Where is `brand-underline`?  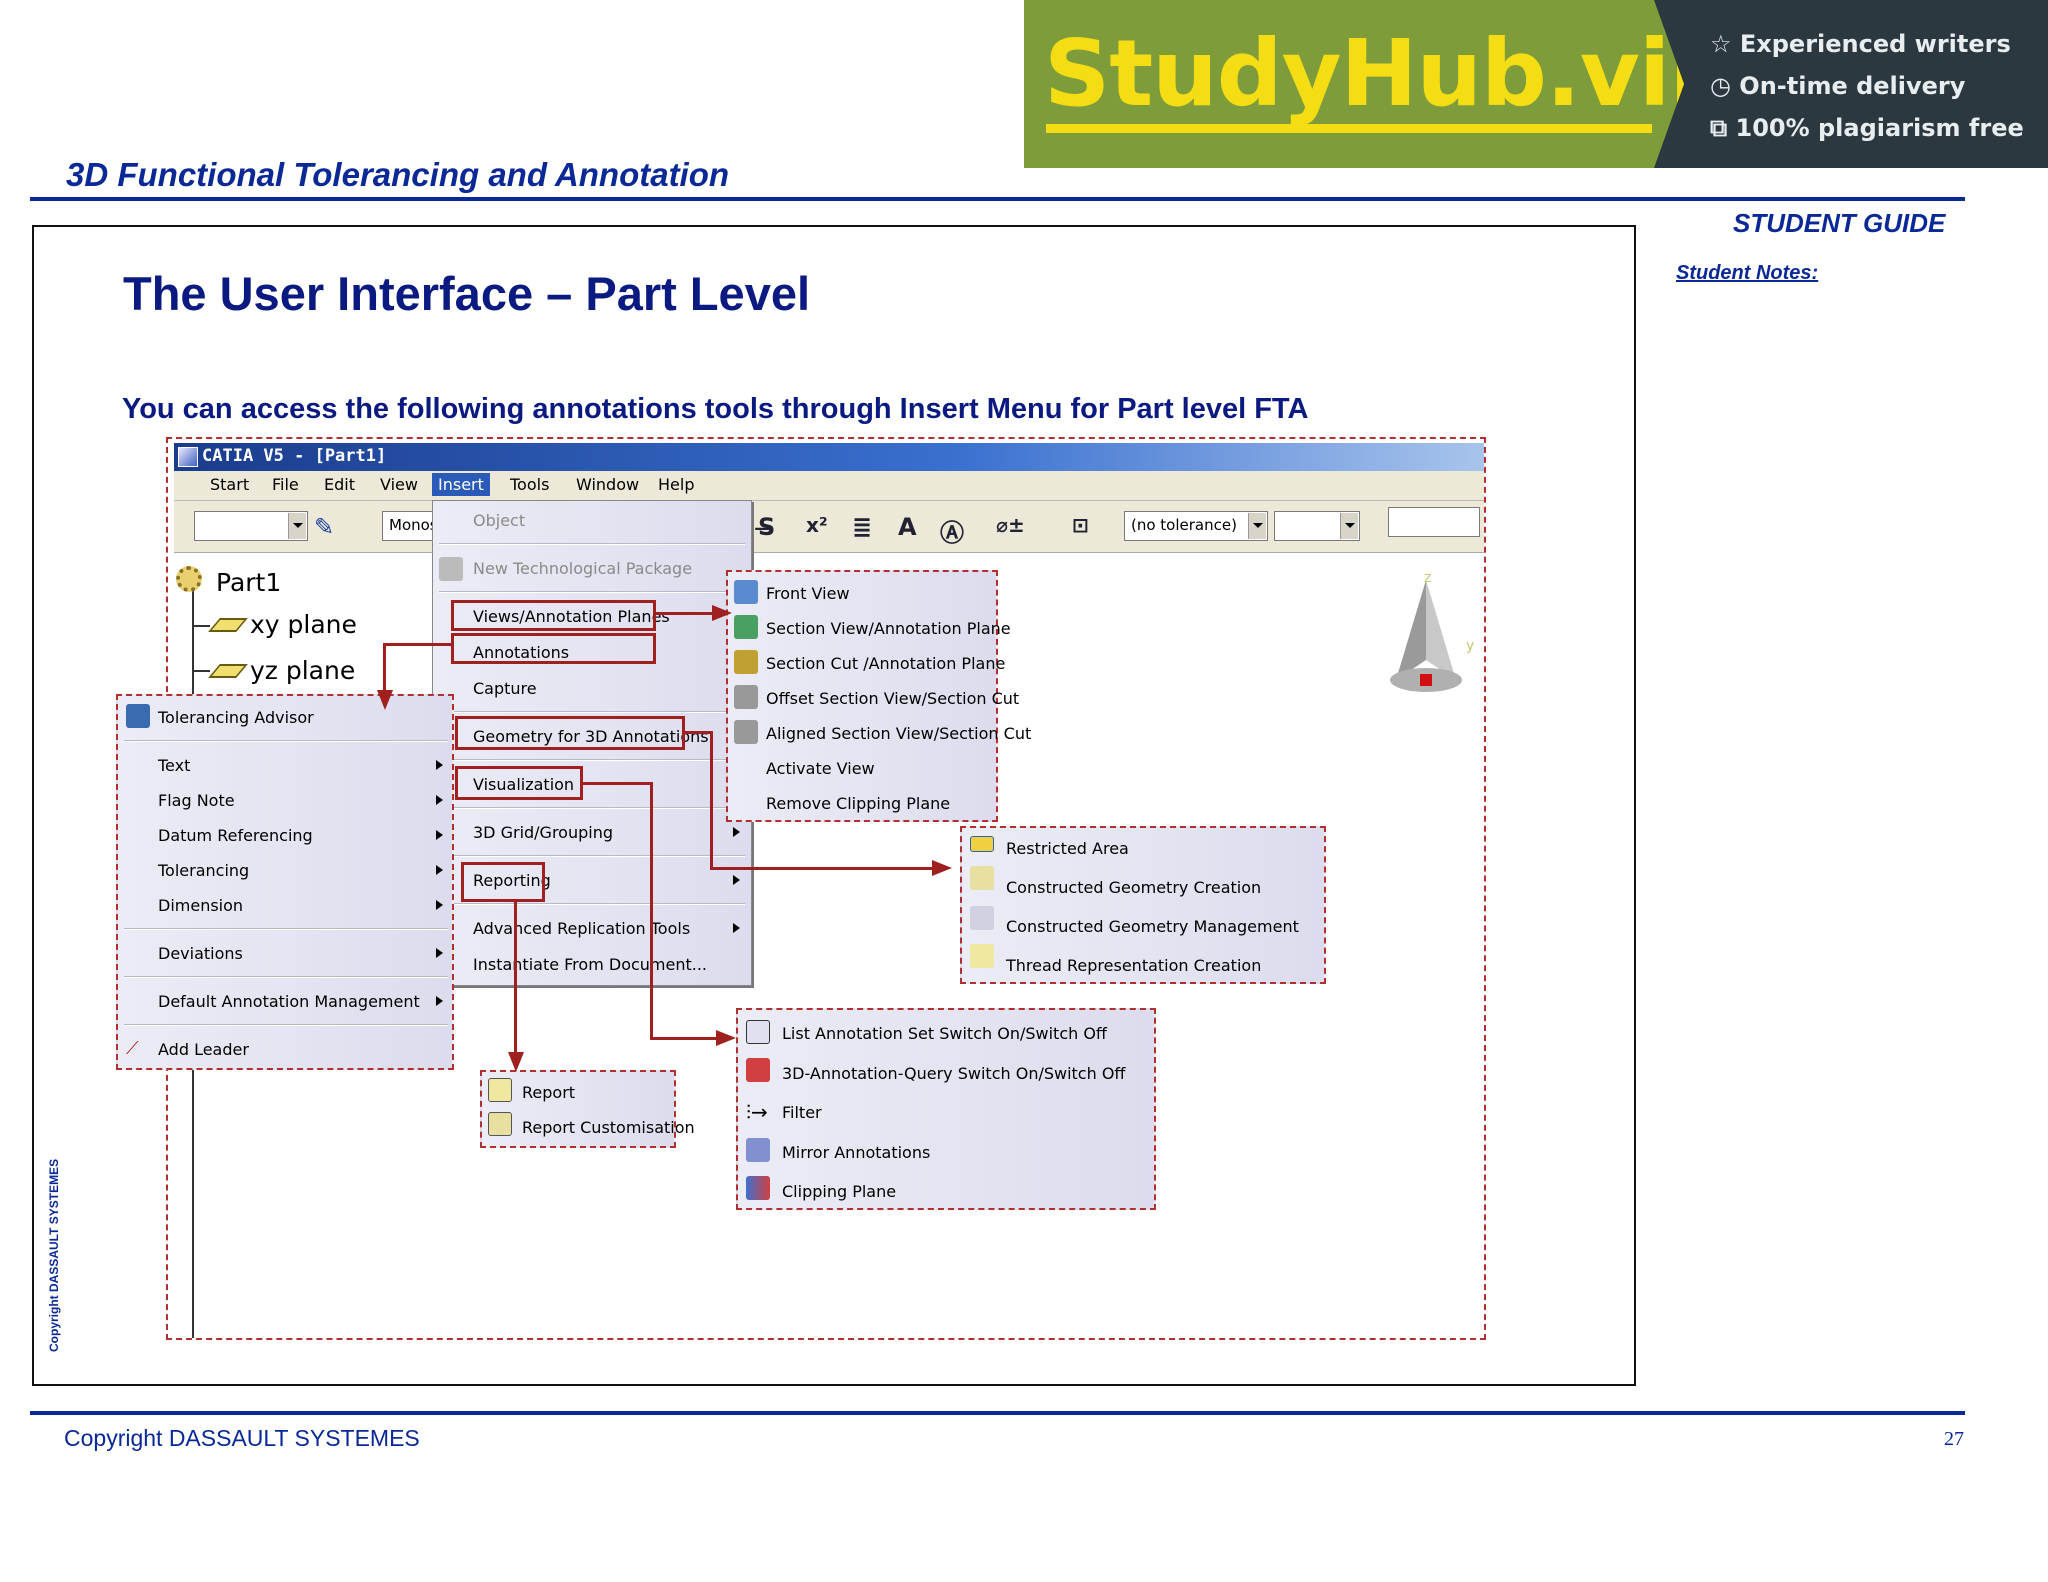
brand-underline is located at coordinates (1349, 128).